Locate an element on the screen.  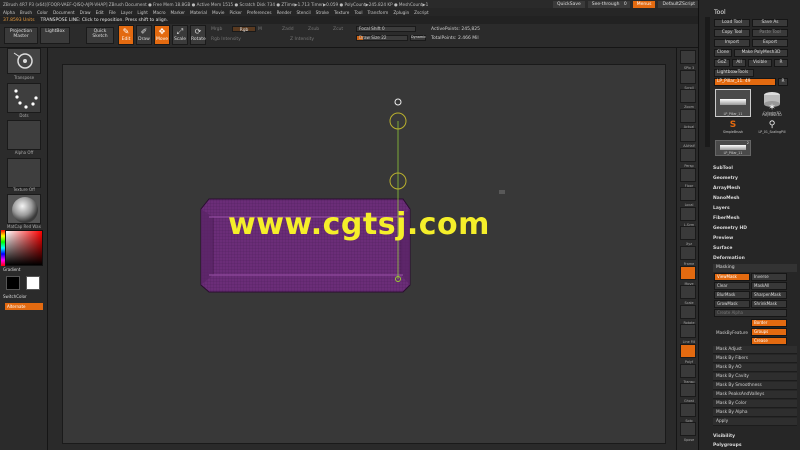
section-subtool: SubTool is located at coordinates (755, 168).